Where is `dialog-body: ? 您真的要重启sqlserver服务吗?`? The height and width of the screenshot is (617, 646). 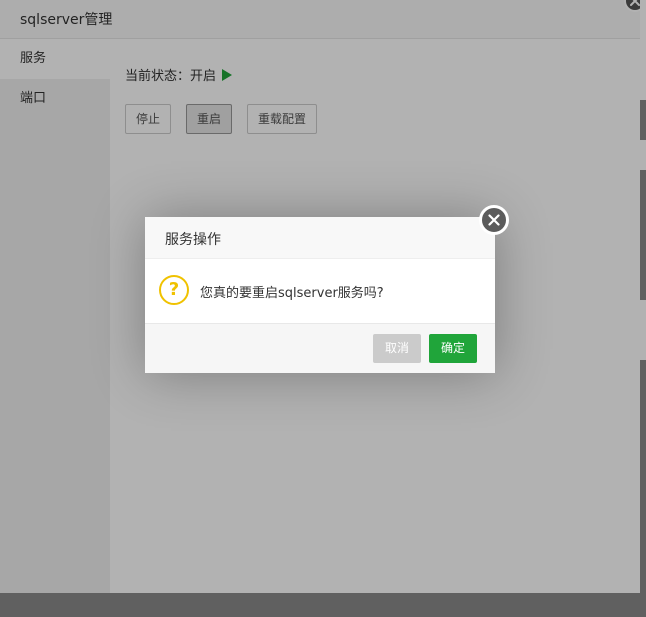 dialog-body: ? 您真的要重启sqlserver服务吗? is located at coordinates (320, 291).